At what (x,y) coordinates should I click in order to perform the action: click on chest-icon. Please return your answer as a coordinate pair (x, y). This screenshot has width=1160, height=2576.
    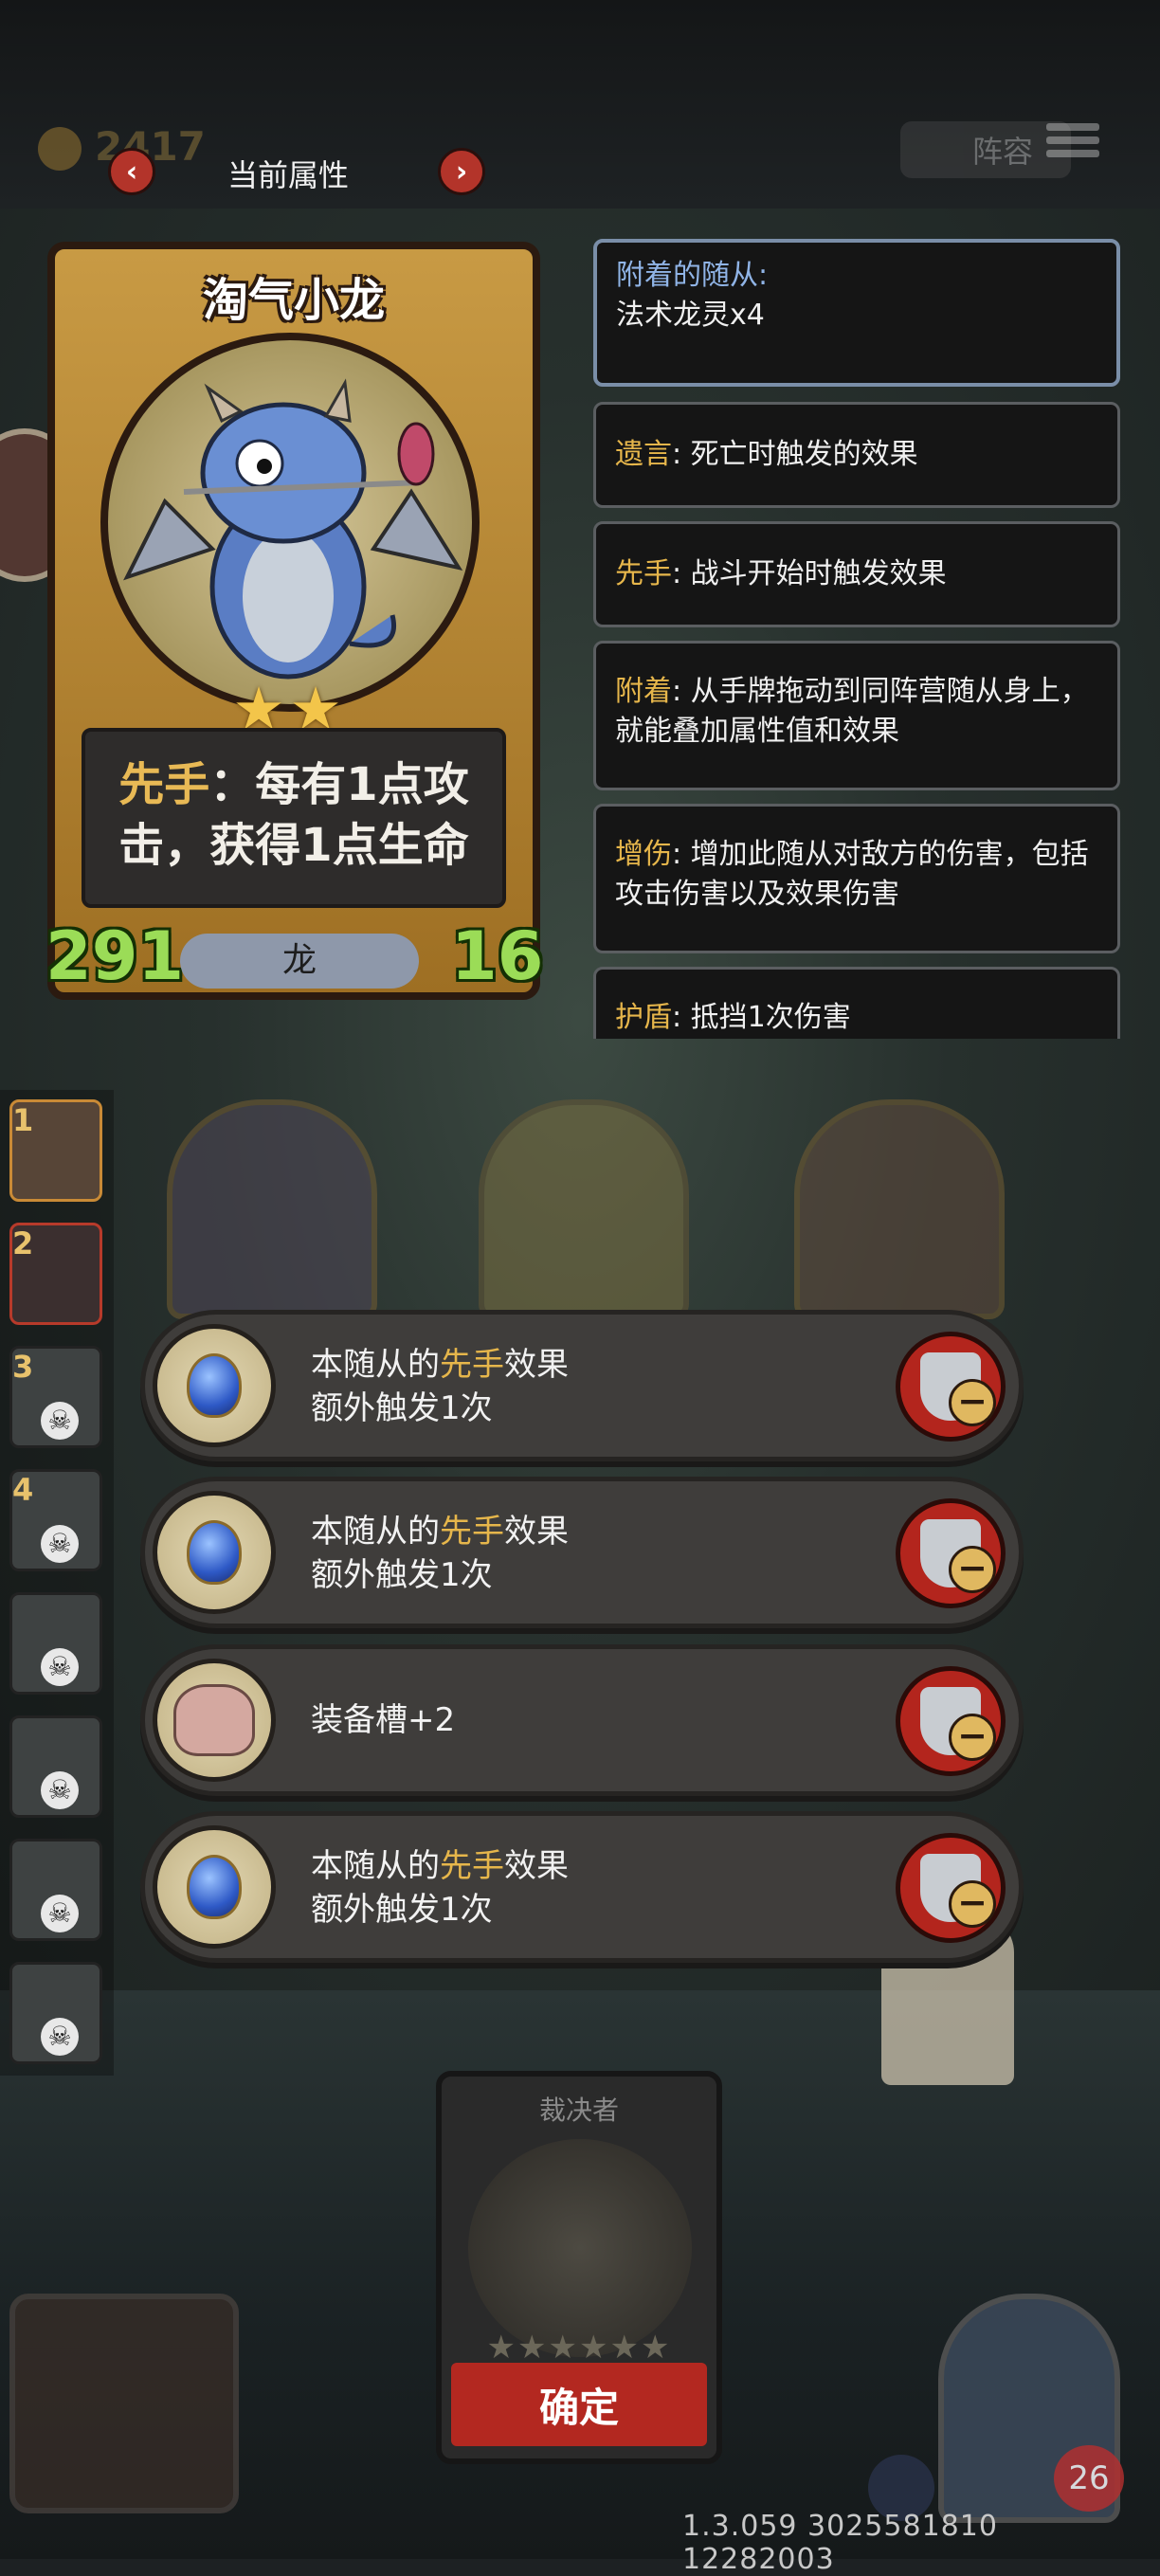
    Looking at the image, I should click on (124, 2403).